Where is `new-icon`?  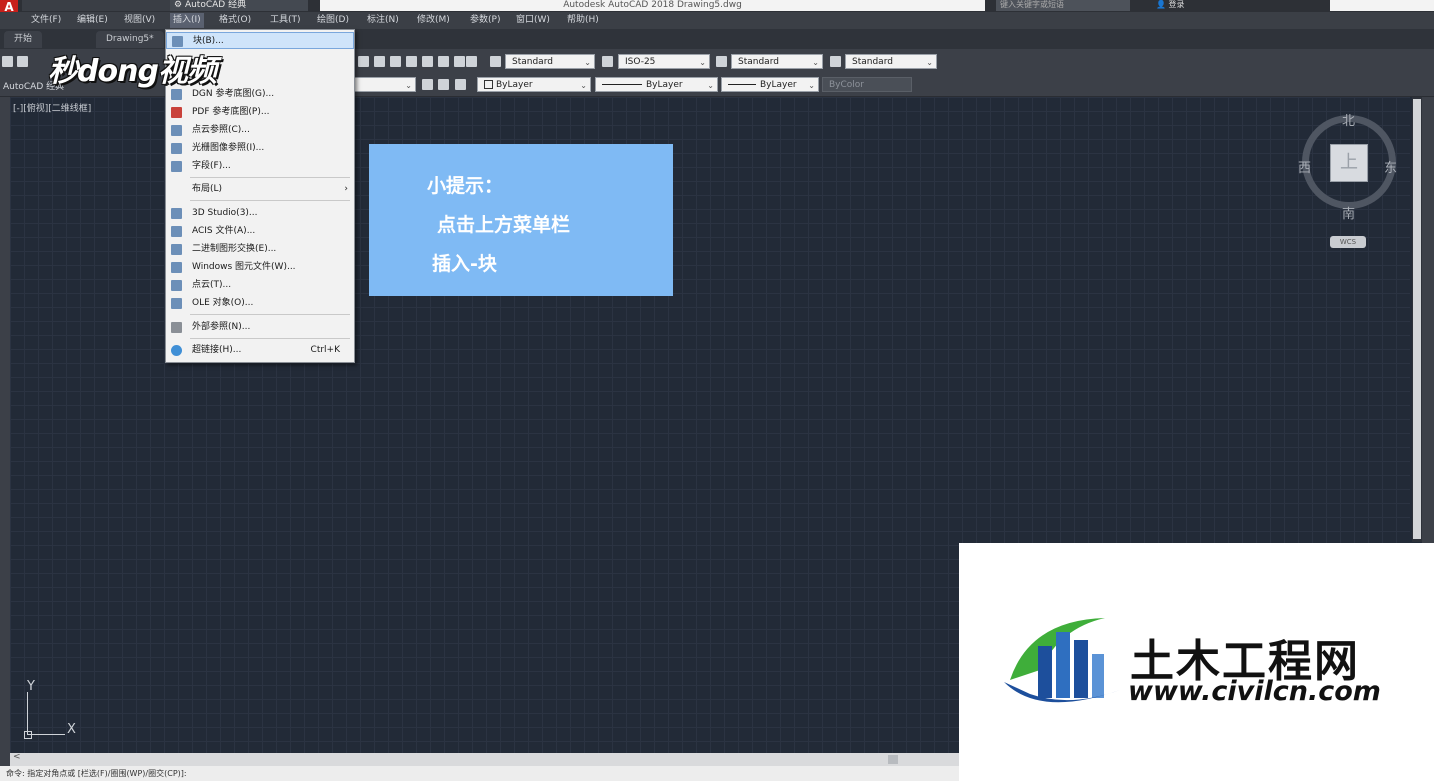 new-icon is located at coordinates (7, 61).